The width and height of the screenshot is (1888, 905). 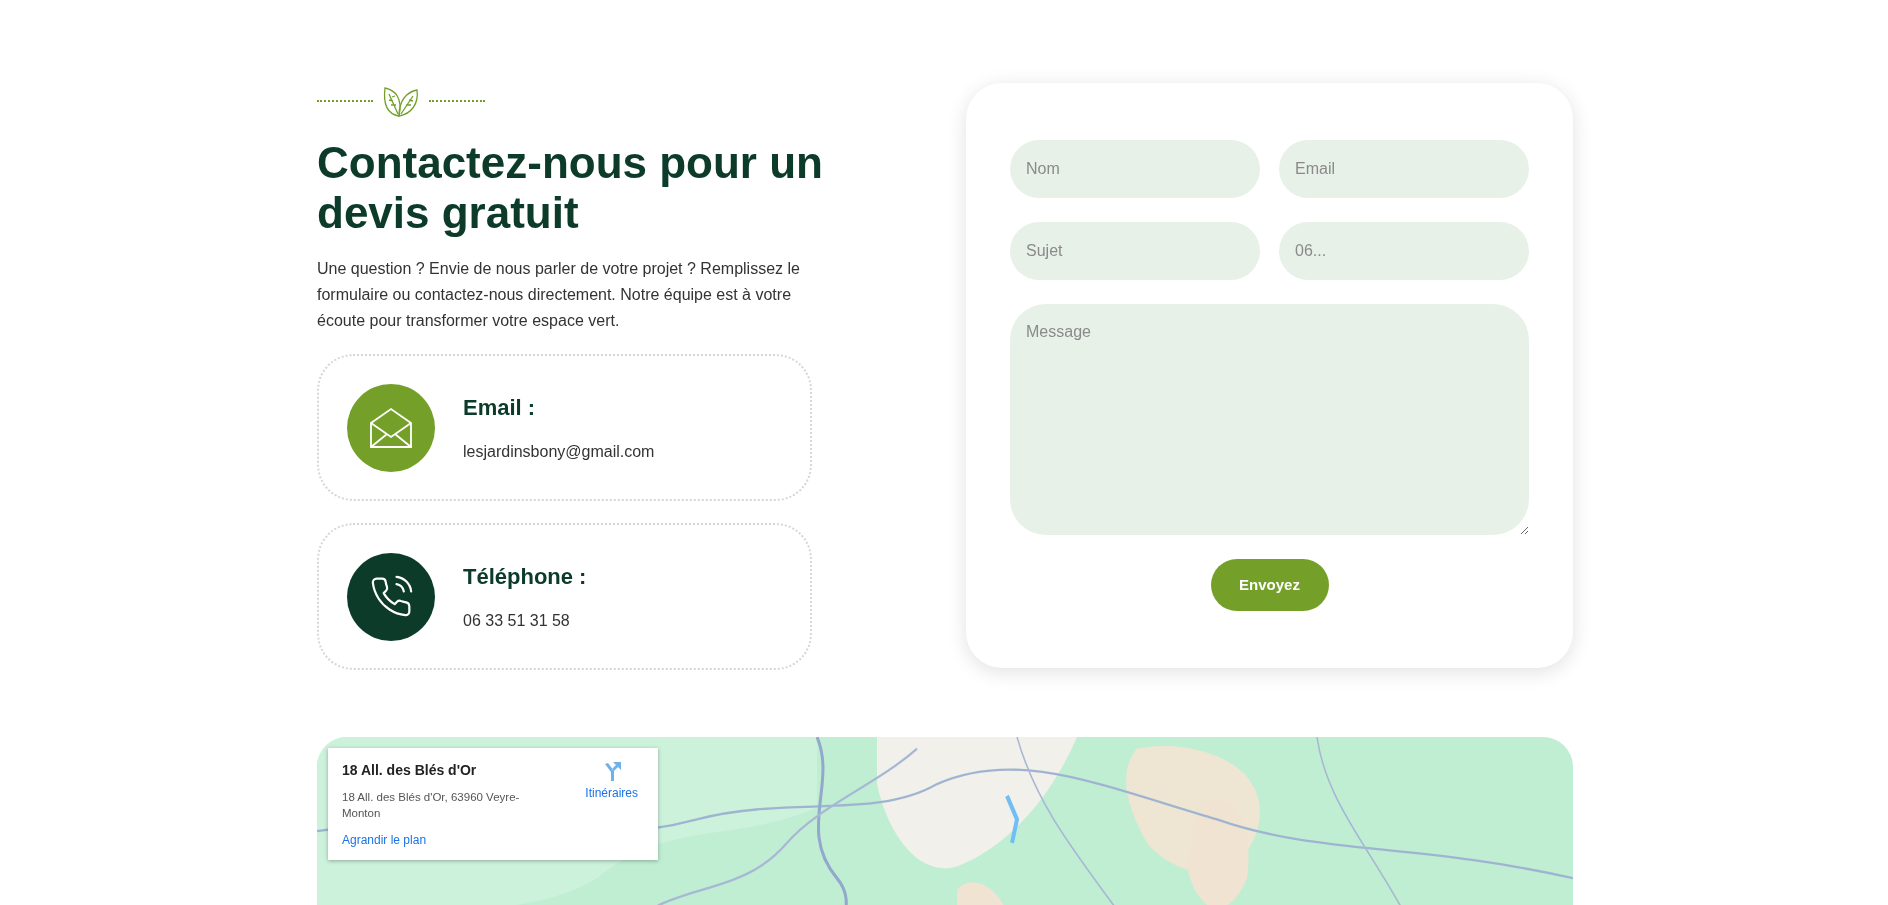 I want to click on enlarge-map-link: Agrandir le plan, so click(x=493, y=840).